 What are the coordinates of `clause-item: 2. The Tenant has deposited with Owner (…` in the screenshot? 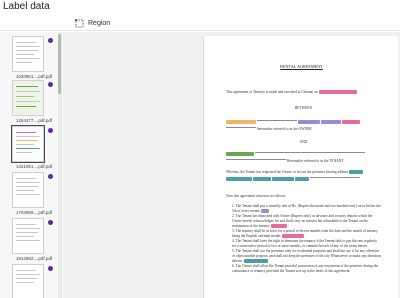 It's located at (302, 221).